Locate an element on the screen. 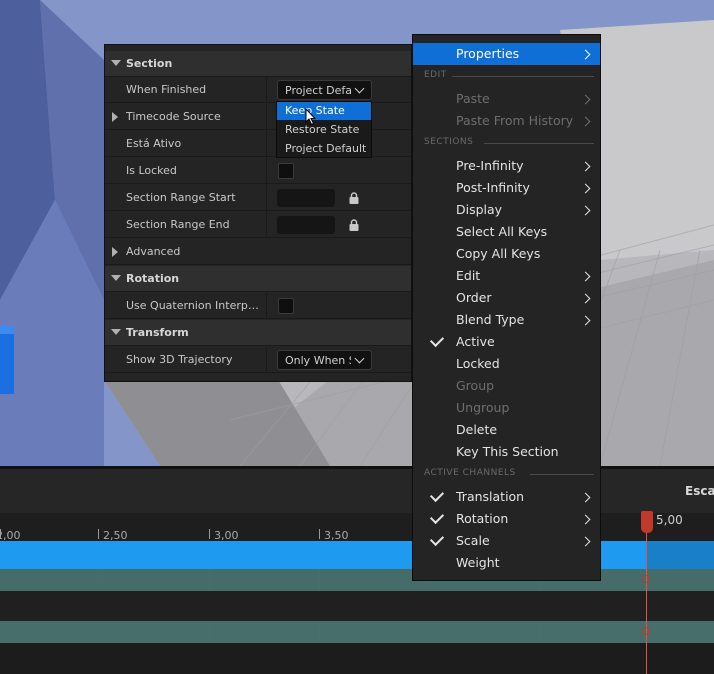 The width and height of the screenshot is (714, 674). timeline-header-label: Esca is located at coordinates (699, 491).